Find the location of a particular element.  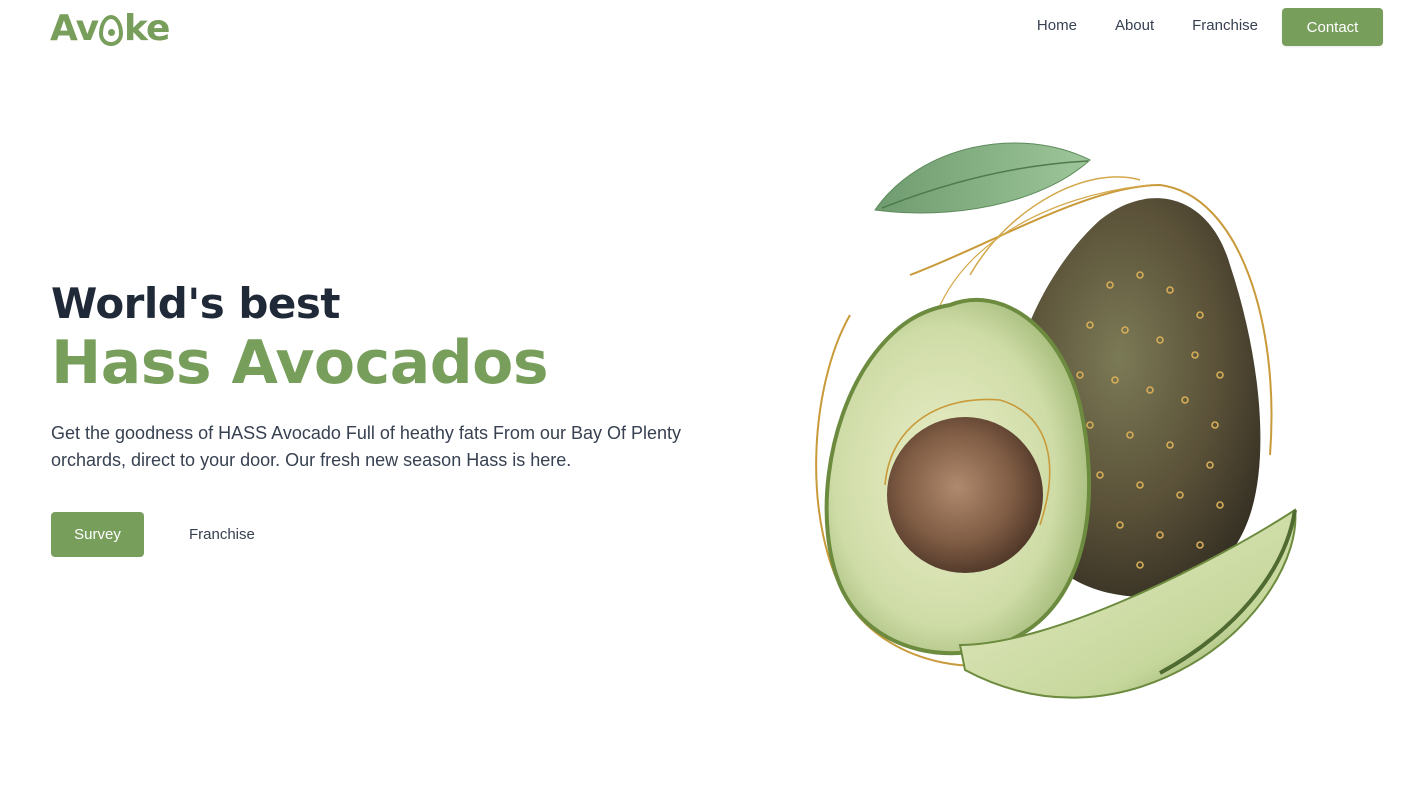

nav-link-home: Home is located at coordinates (1057, 25).